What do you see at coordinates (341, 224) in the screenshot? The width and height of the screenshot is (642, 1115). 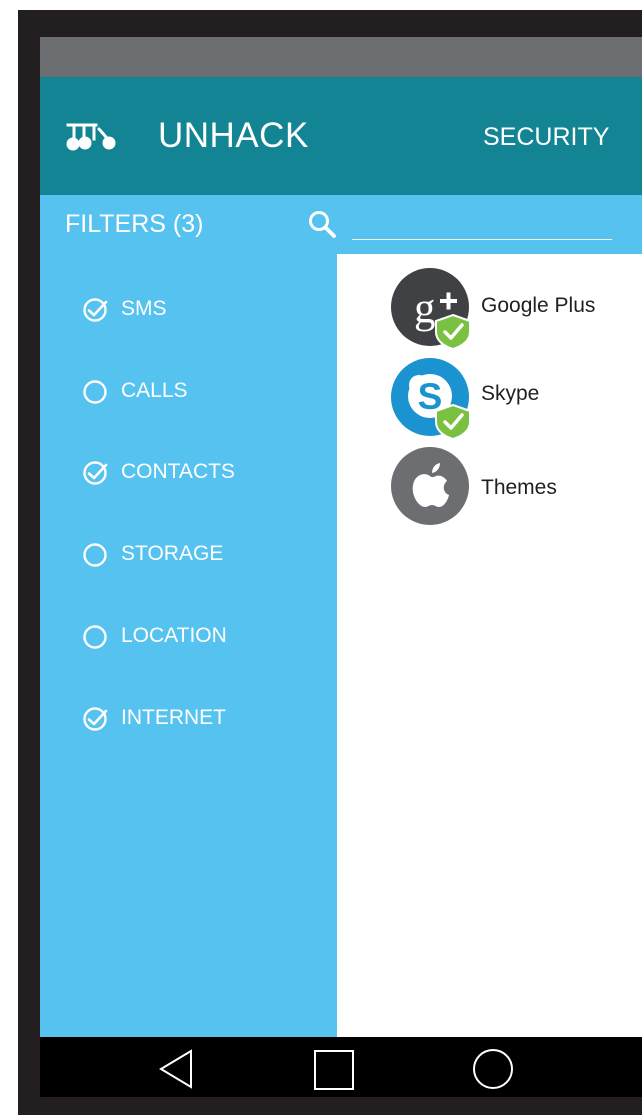 I see `filters-header: FILTERS (3)` at bounding box center [341, 224].